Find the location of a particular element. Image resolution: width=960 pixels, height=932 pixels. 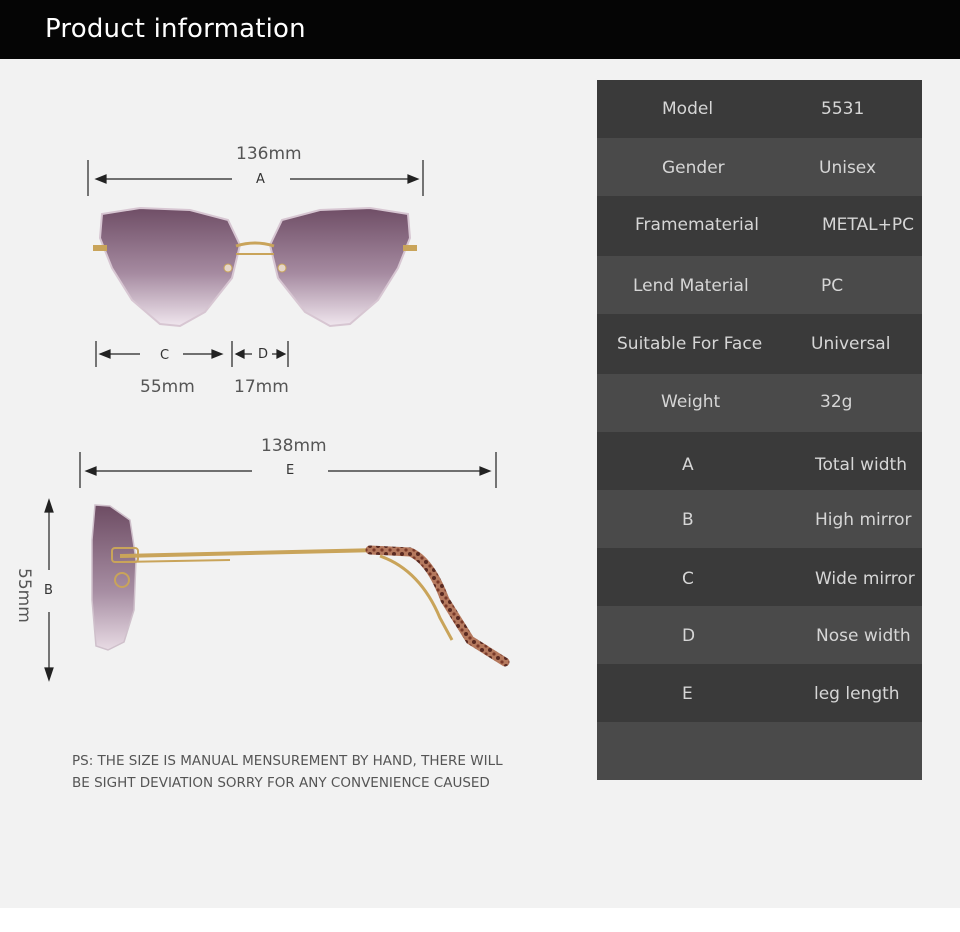

spec-key: A is located at coordinates (688, 465).